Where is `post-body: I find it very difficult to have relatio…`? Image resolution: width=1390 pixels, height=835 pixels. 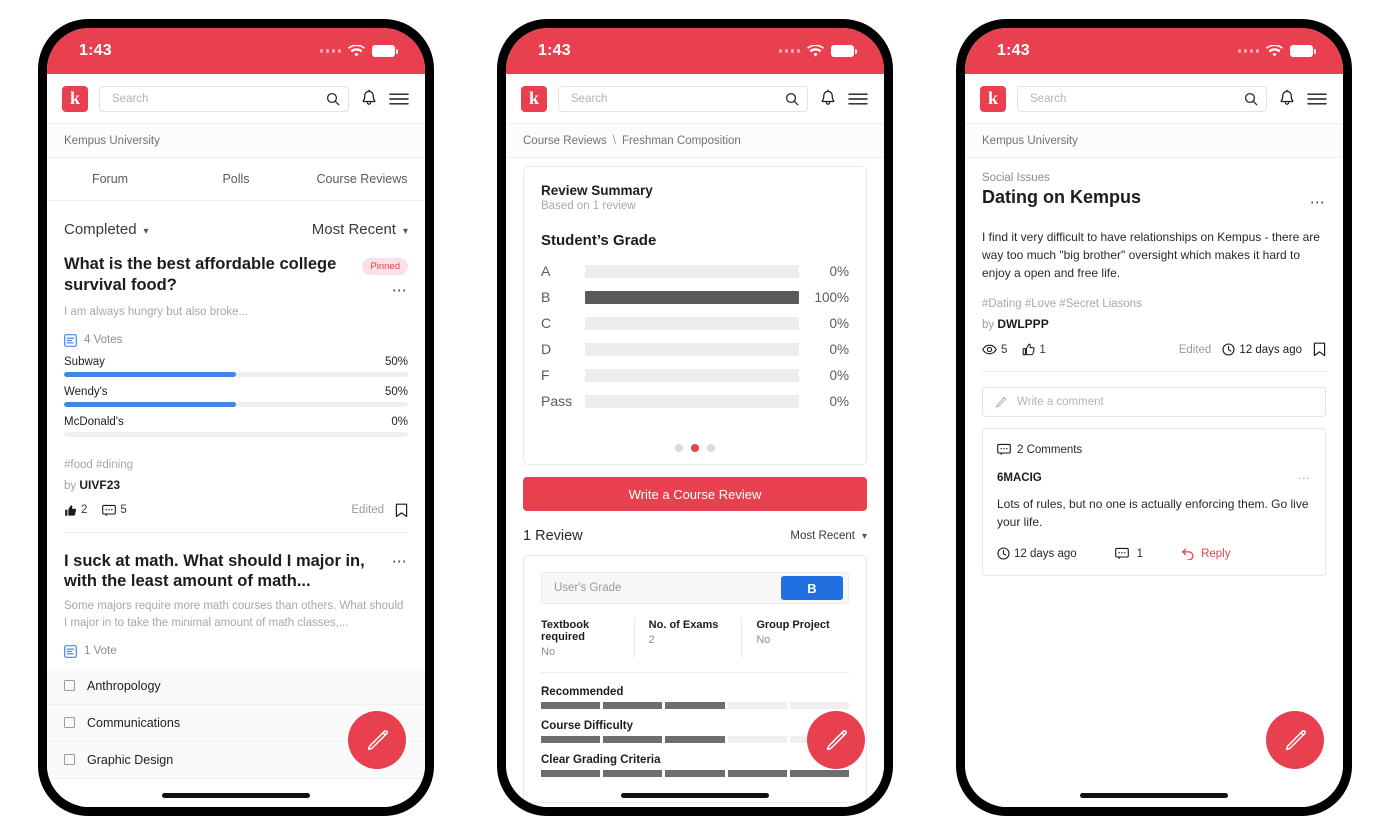 post-body: I find it very difficult to have relatio… is located at coordinates (1151, 255).